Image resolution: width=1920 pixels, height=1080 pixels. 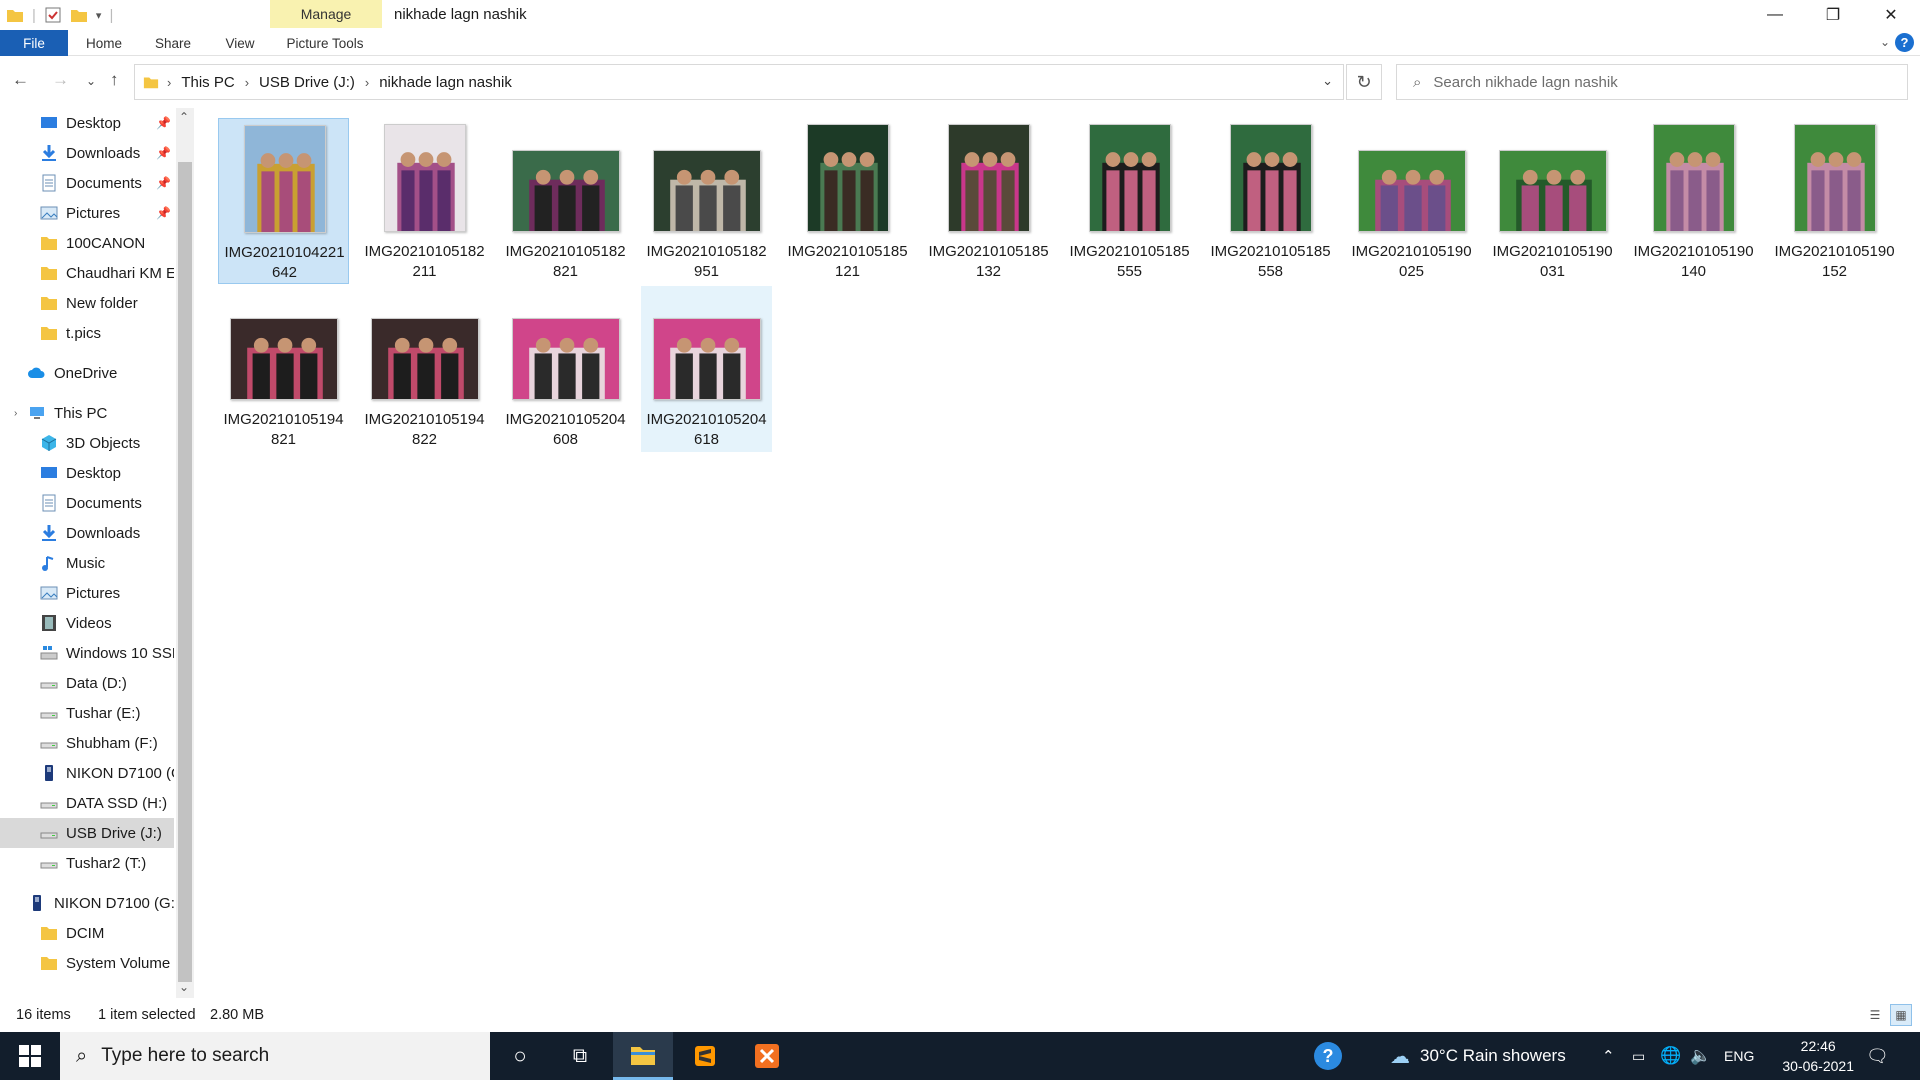 What do you see at coordinates (767, 1056) in the screenshot?
I see `xampp-icon` at bounding box center [767, 1056].